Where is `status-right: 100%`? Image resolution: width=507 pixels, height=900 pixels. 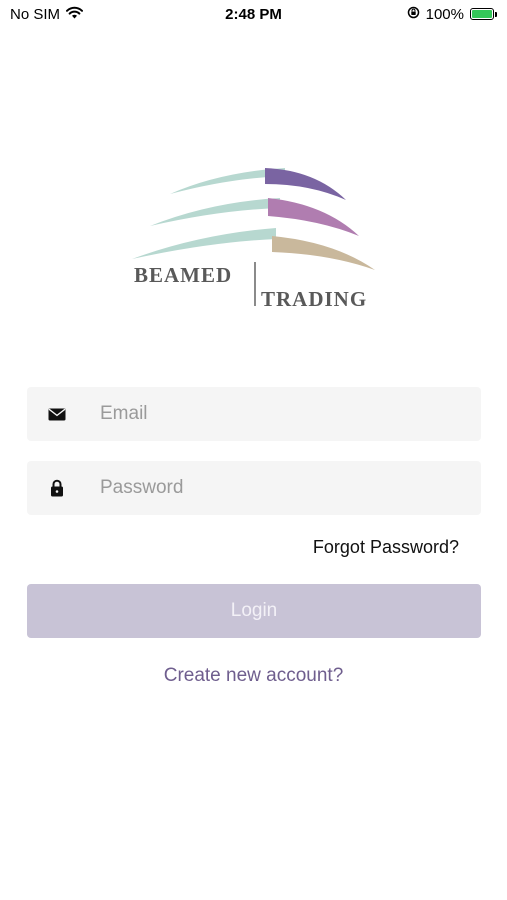
status-right: 100% is located at coordinates (452, 14).